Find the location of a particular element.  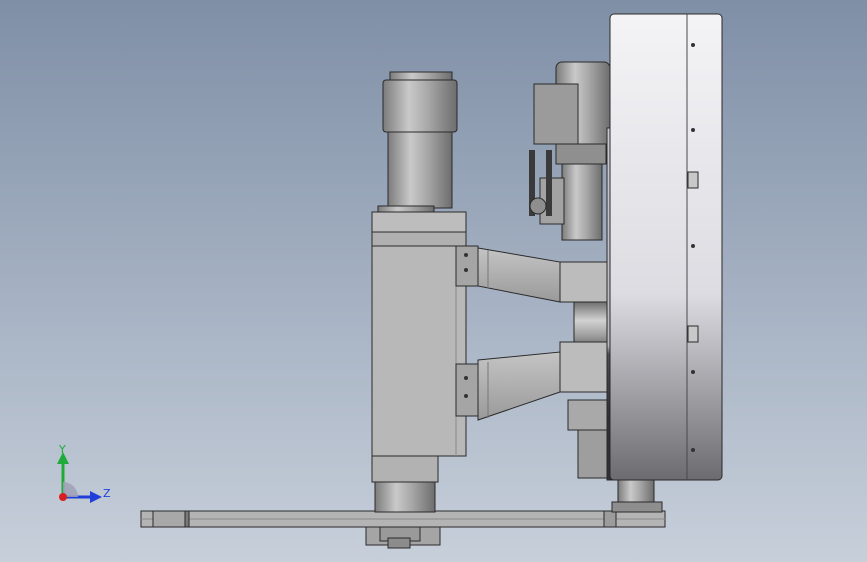

y-axis-label: Y is located at coordinates (62, 449).